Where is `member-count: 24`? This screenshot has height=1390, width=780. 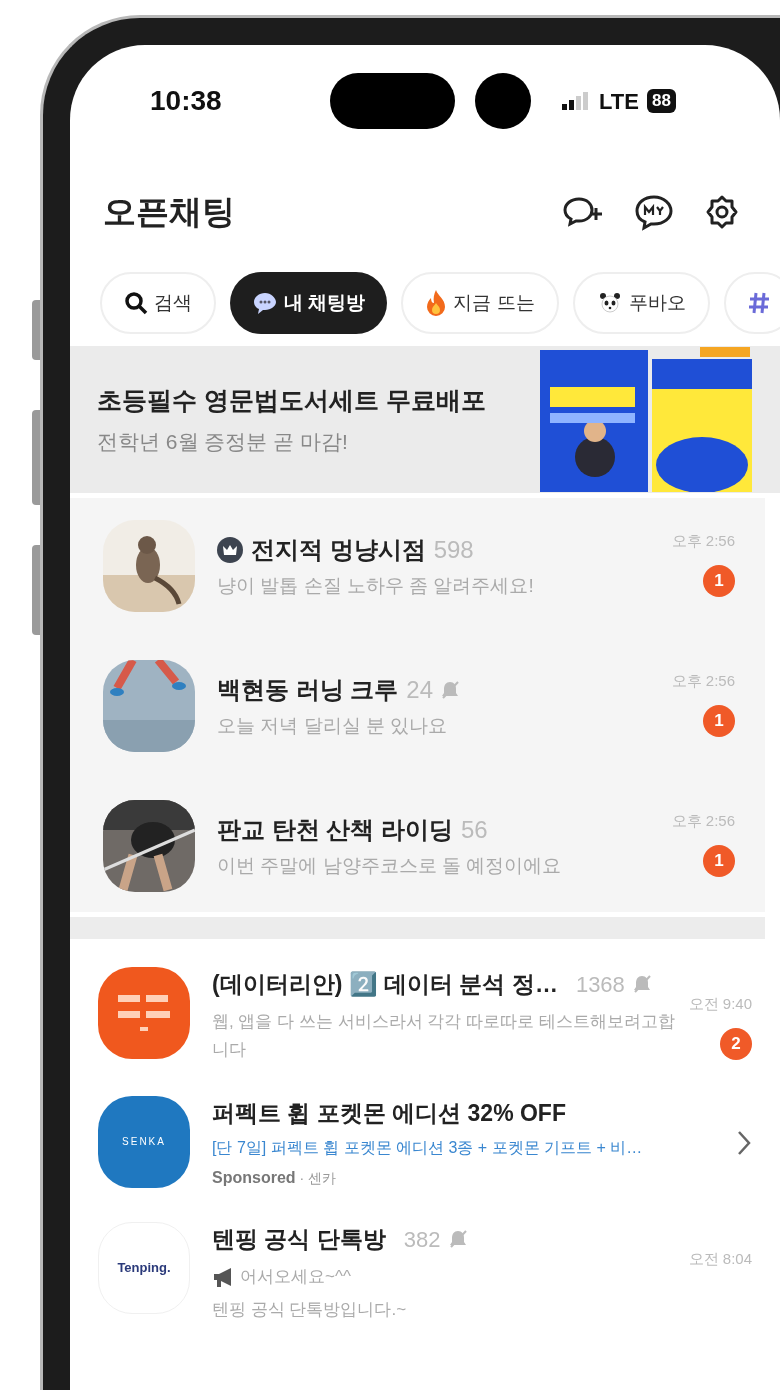 member-count: 24 is located at coordinates (420, 689).